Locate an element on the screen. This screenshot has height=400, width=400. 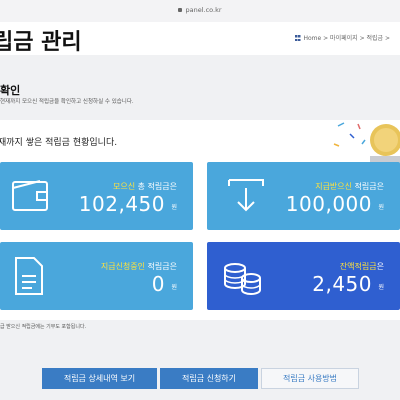
wallet-icon is located at coordinates (30, 195).